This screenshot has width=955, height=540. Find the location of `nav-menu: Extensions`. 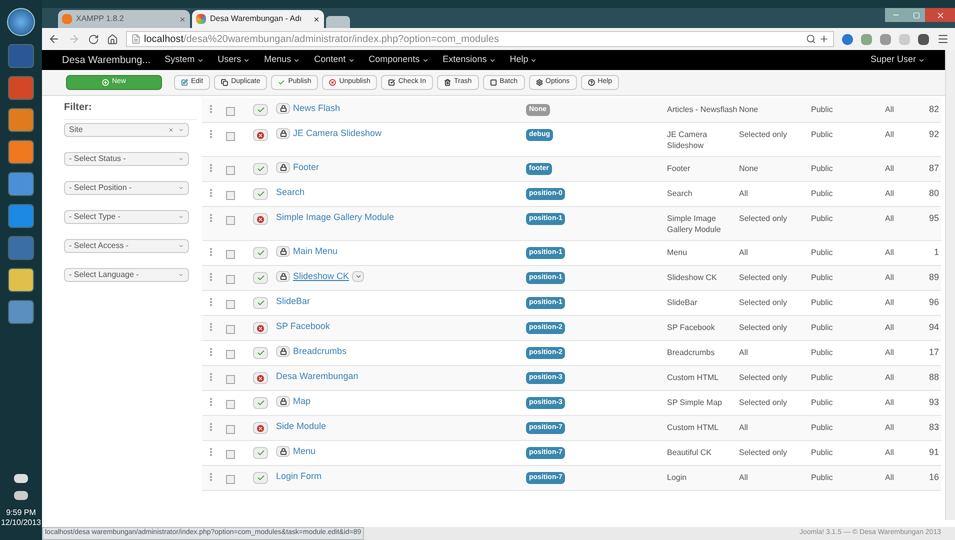

nav-menu: Extensions is located at coordinates (469, 60).